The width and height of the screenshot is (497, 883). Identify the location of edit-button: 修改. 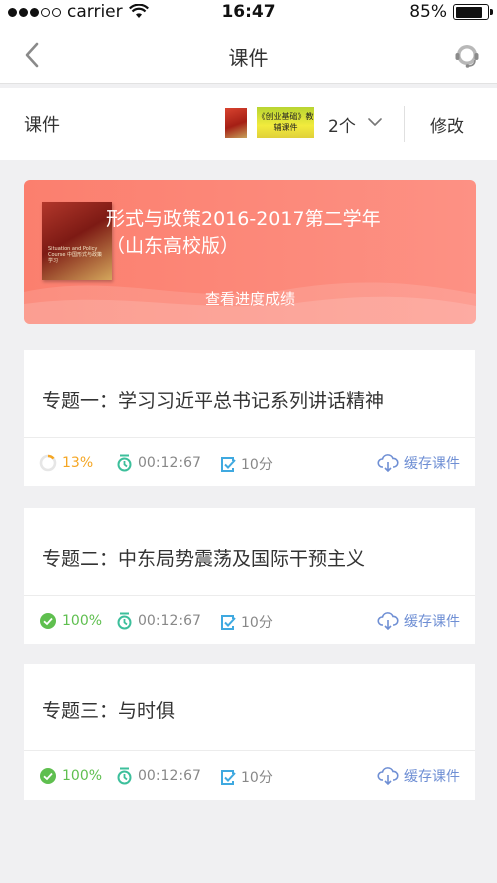
(447, 124).